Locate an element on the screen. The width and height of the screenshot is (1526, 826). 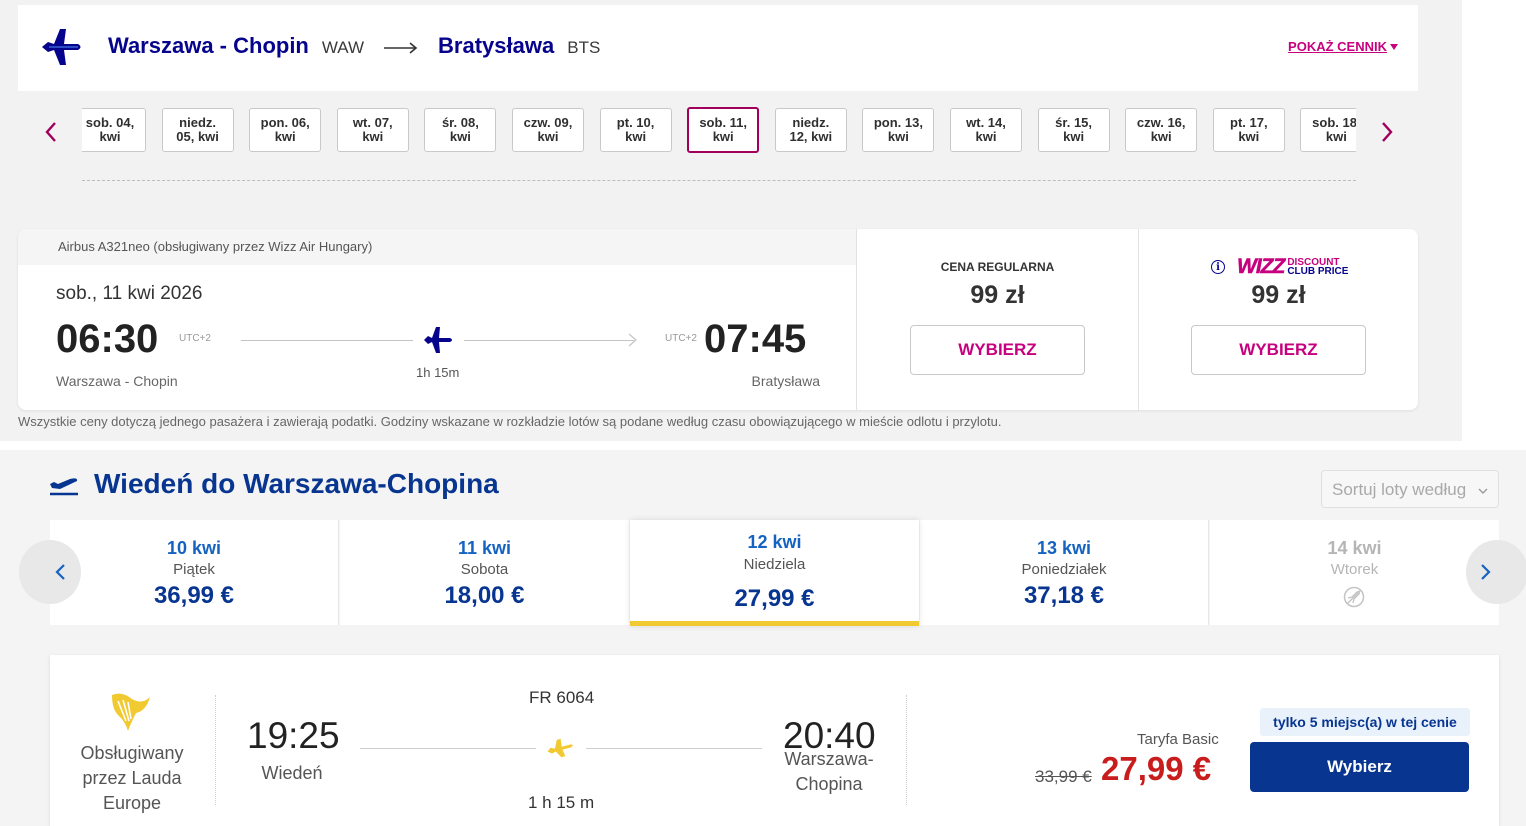
takeoff-icon is located at coordinates (64, 487).